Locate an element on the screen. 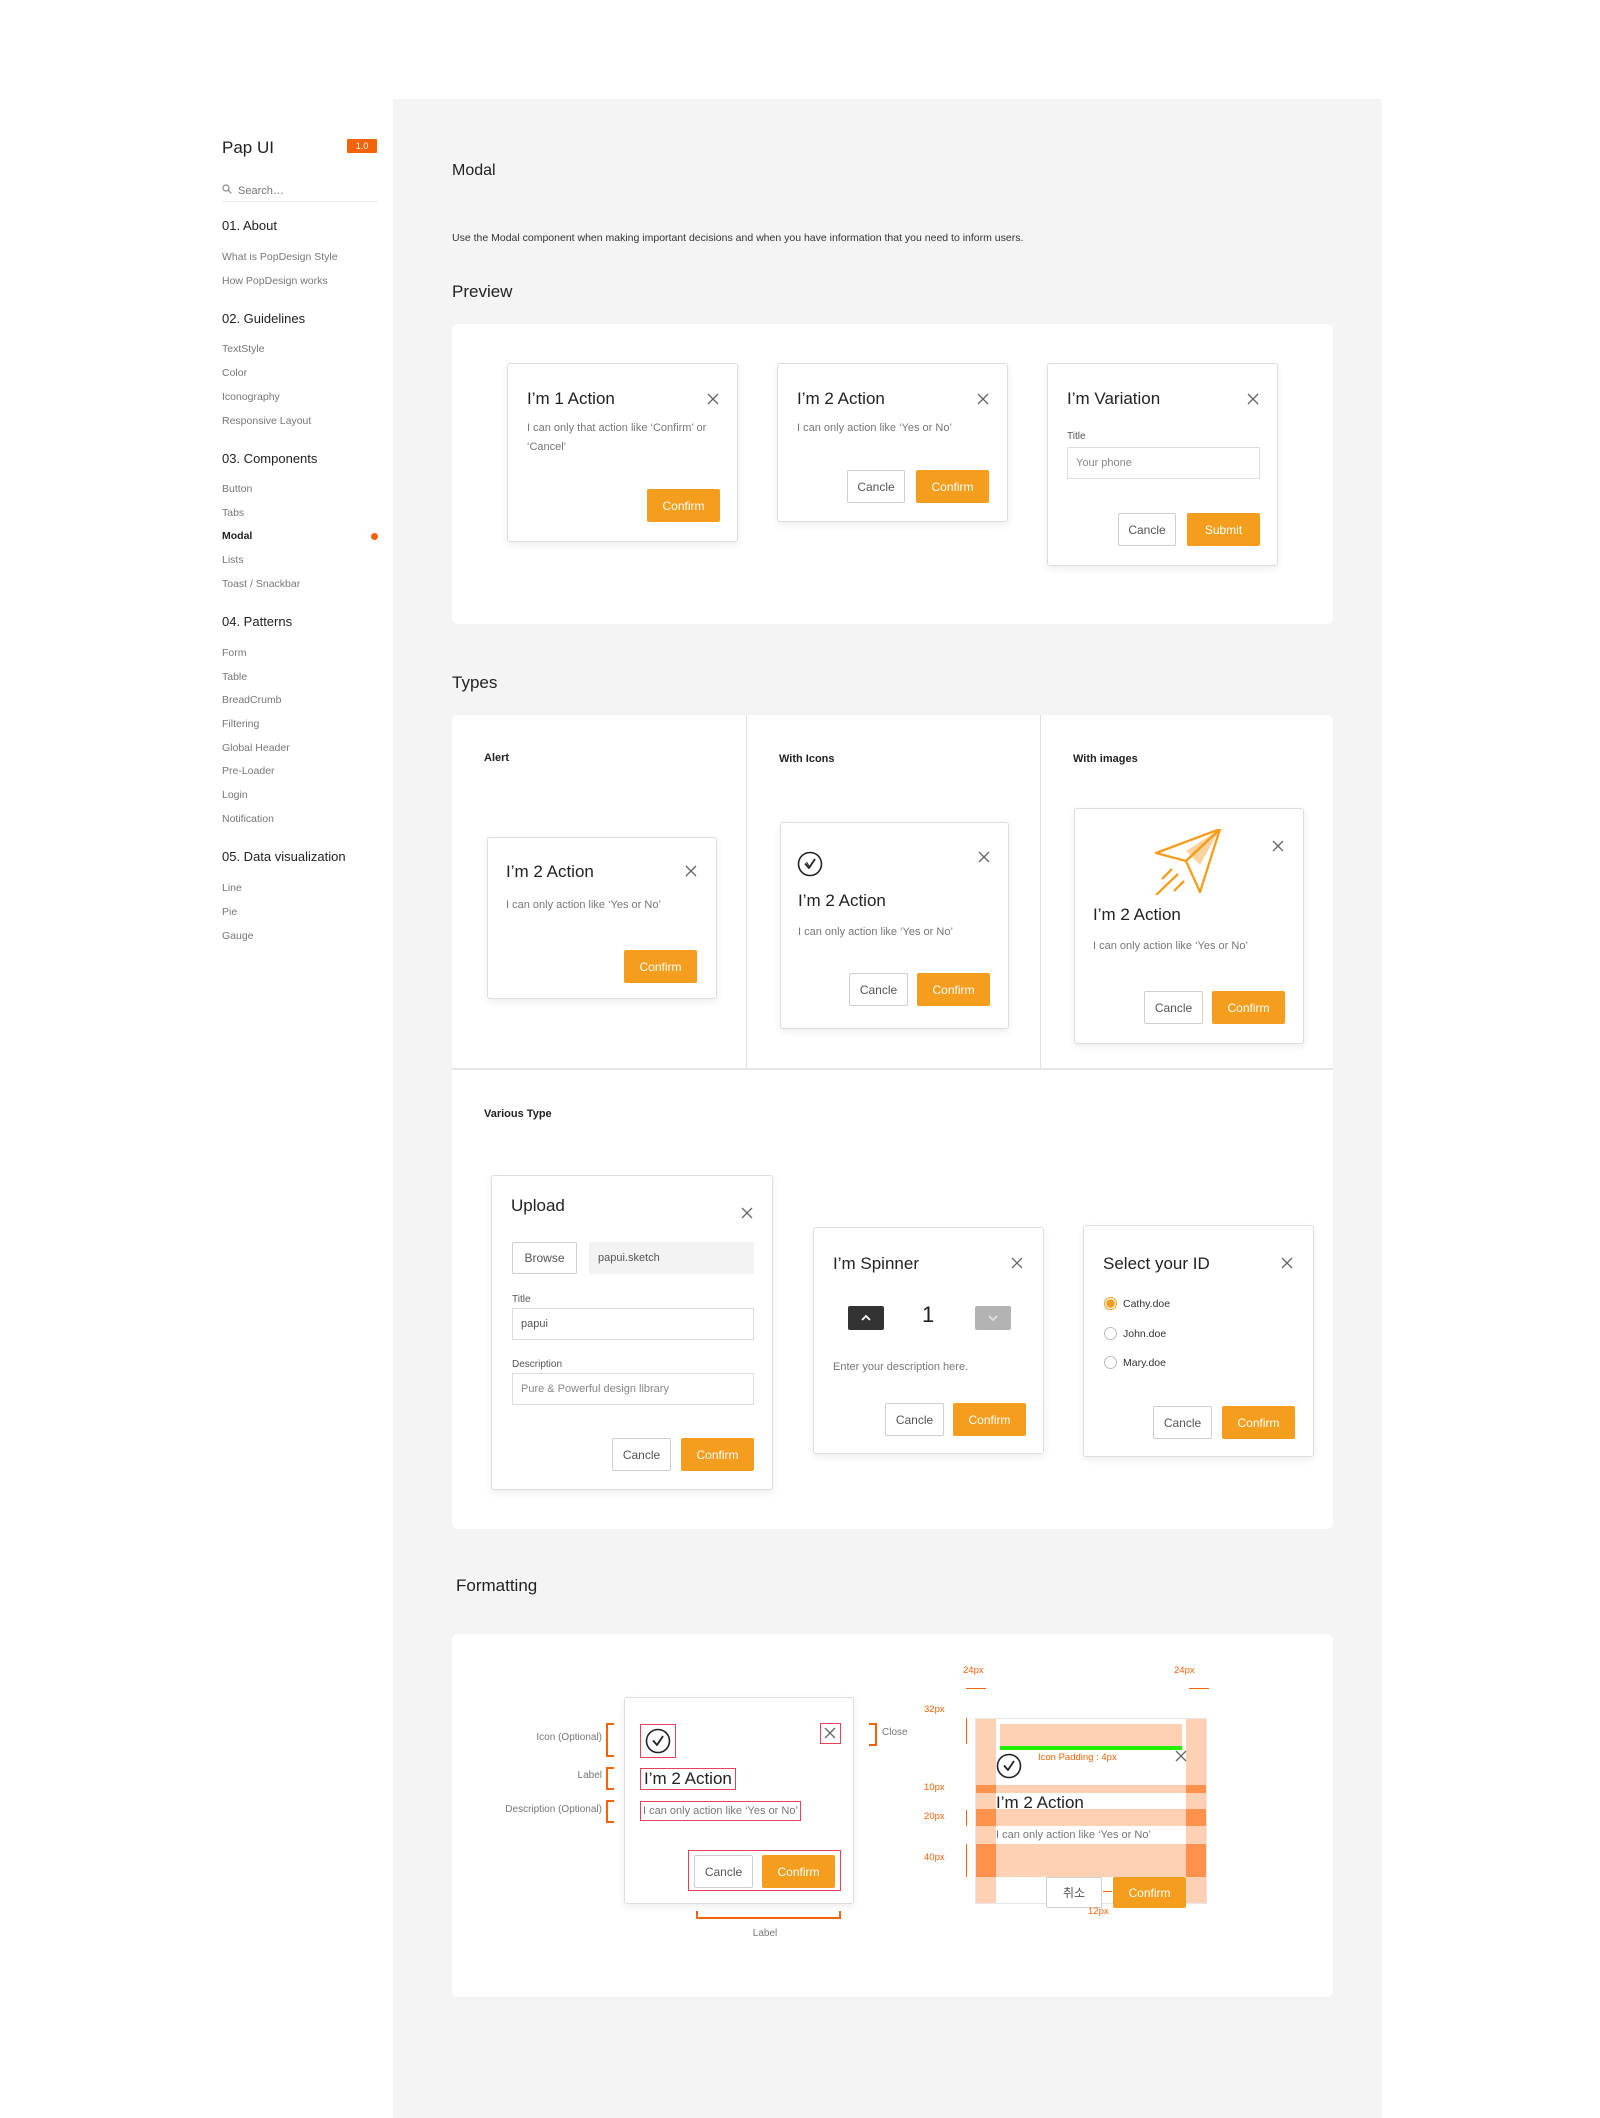 This screenshot has height=2118, width=1600. nav-item: Toast / Snackbar is located at coordinates (261, 584).